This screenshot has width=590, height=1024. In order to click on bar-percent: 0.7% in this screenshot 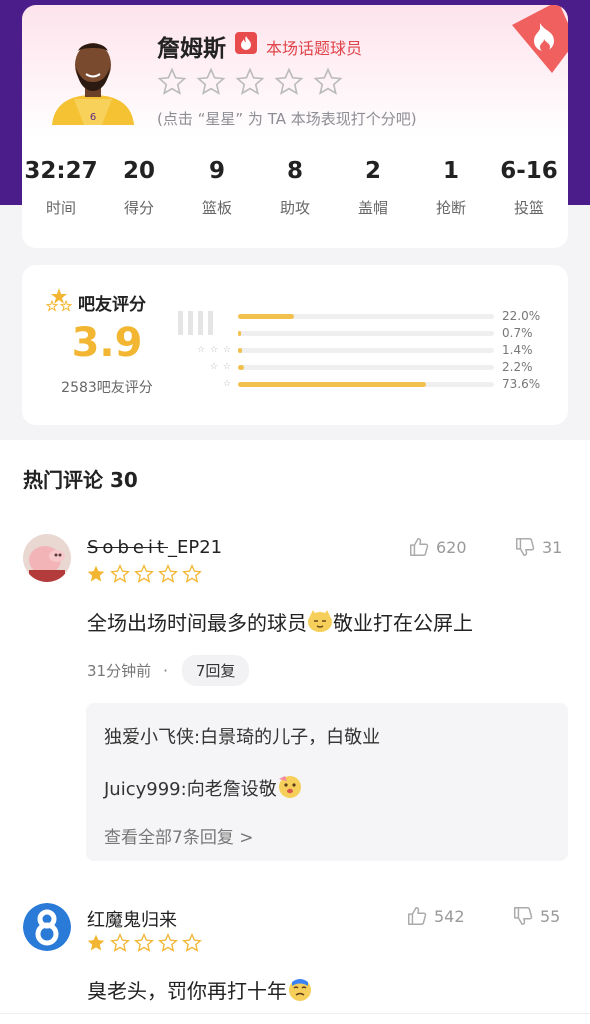, I will do `click(517, 333)`.